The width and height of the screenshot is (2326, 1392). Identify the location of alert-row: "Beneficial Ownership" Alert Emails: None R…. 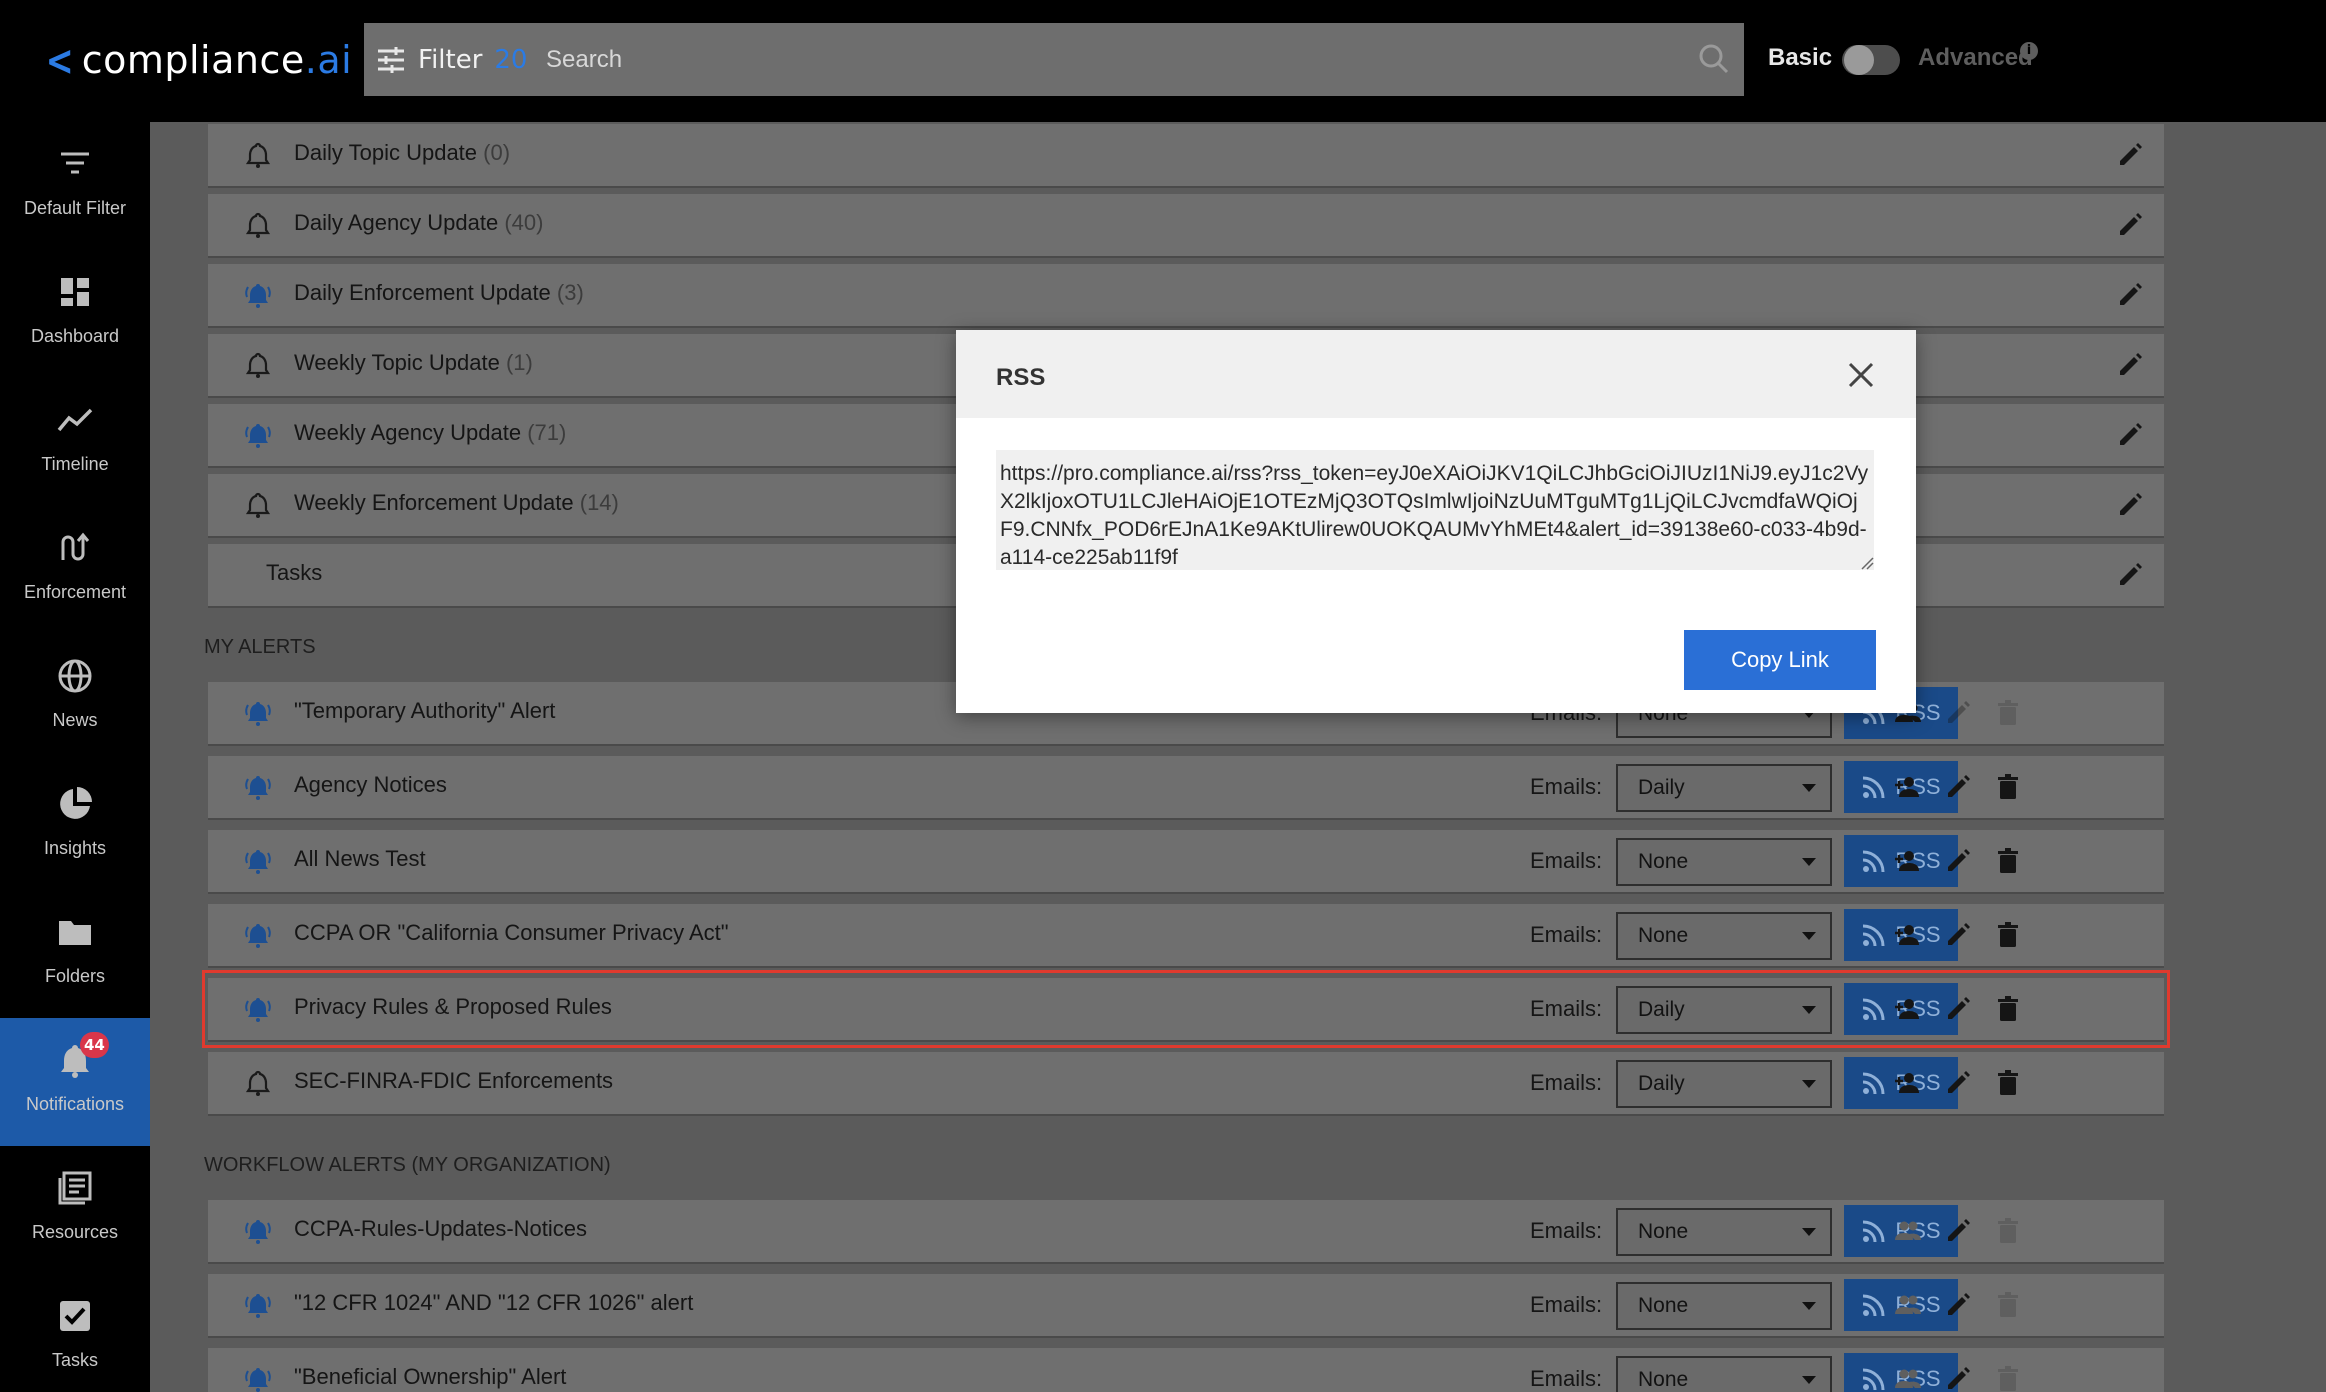
(1186, 1370).